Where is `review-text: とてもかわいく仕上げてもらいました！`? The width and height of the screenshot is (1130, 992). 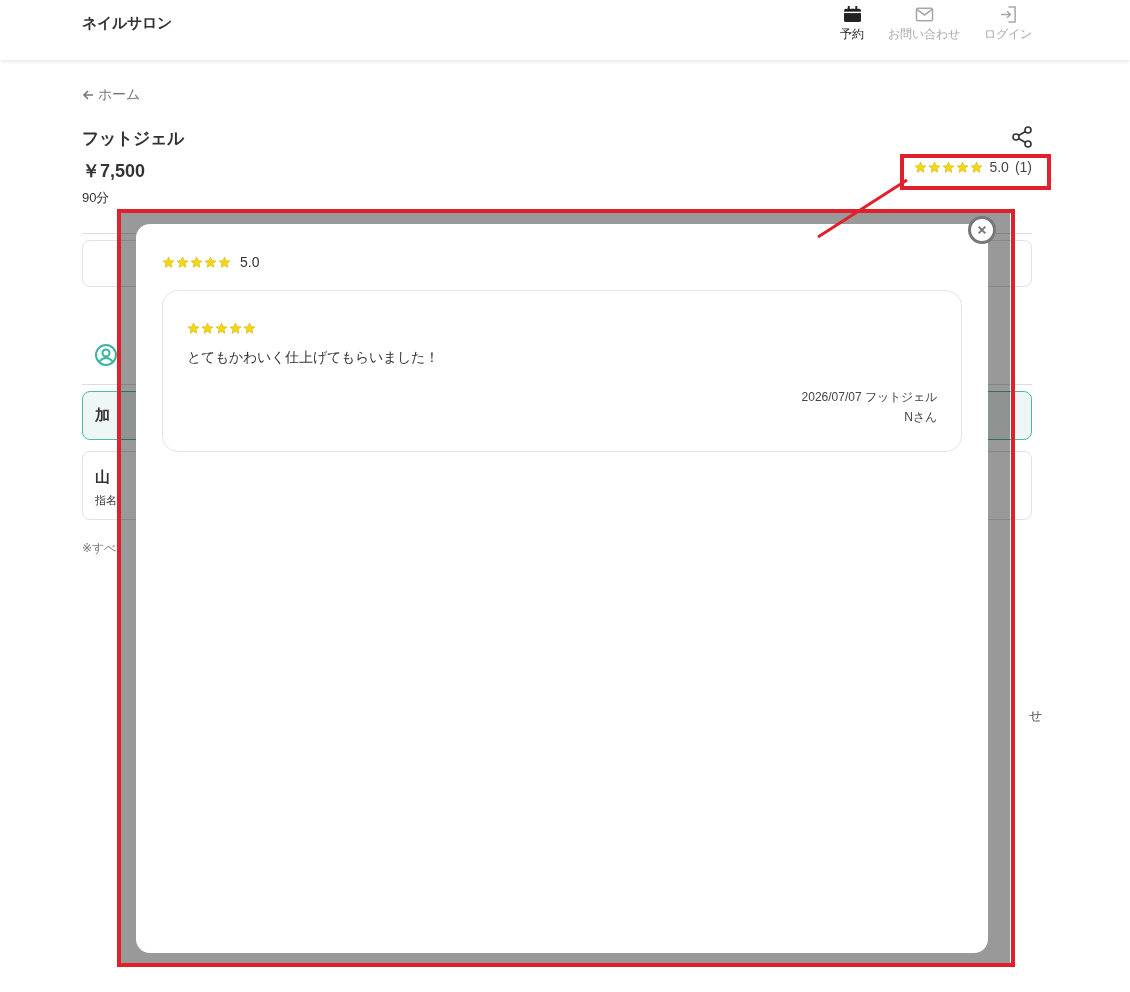 review-text: とてもかわいく仕上げてもらいました！ is located at coordinates (313, 358).